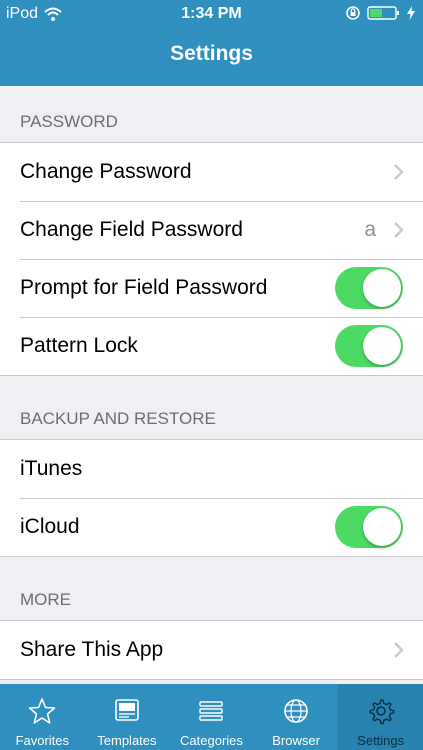  What do you see at coordinates (211, 172) in the screenshot?
I see `change-password-row: Change Password` at bounding box center [211, 172].